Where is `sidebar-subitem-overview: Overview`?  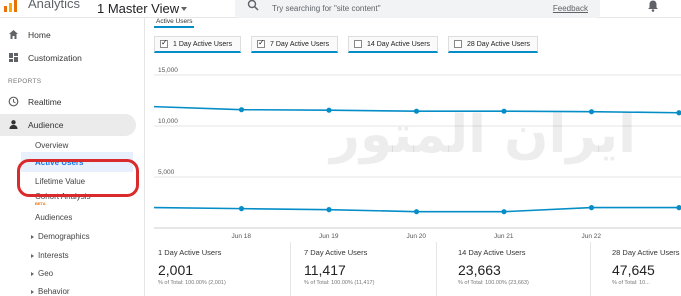
sidebar-subitem-overview: Overview is located at coordinates (51, 145).